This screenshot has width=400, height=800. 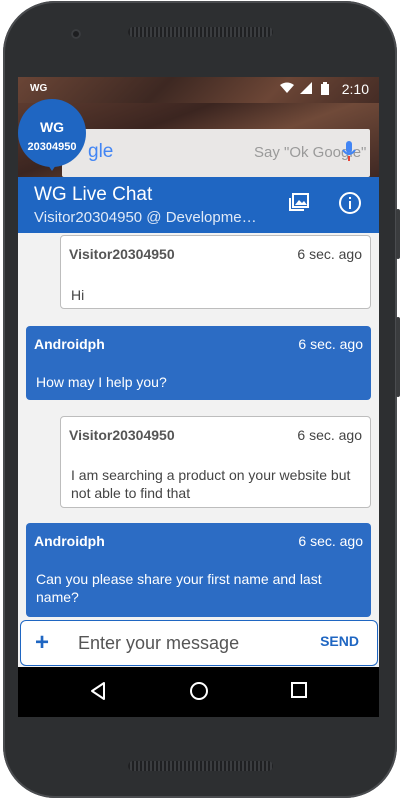 What do you see at coordinates (101, 382) in the screenshot?
I see `message-text: How may I help you?` at bounding box center [101, 382].